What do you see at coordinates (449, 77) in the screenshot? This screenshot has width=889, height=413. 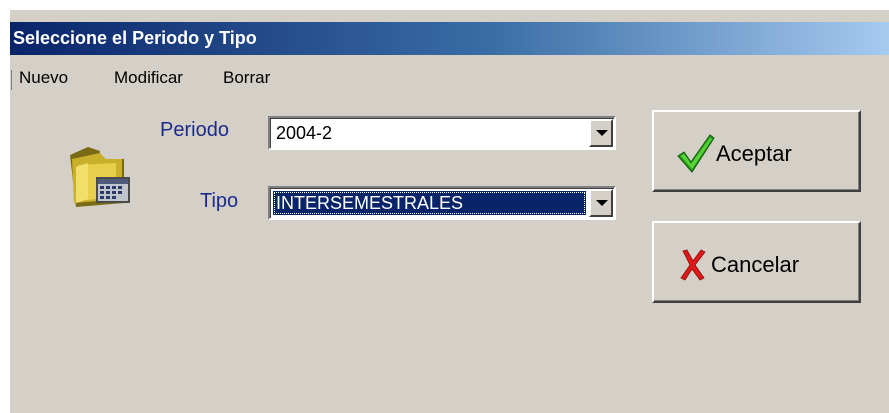 I see `menu-bar: Nuevo Modificar Borrar` at bounding box center [449, 77].